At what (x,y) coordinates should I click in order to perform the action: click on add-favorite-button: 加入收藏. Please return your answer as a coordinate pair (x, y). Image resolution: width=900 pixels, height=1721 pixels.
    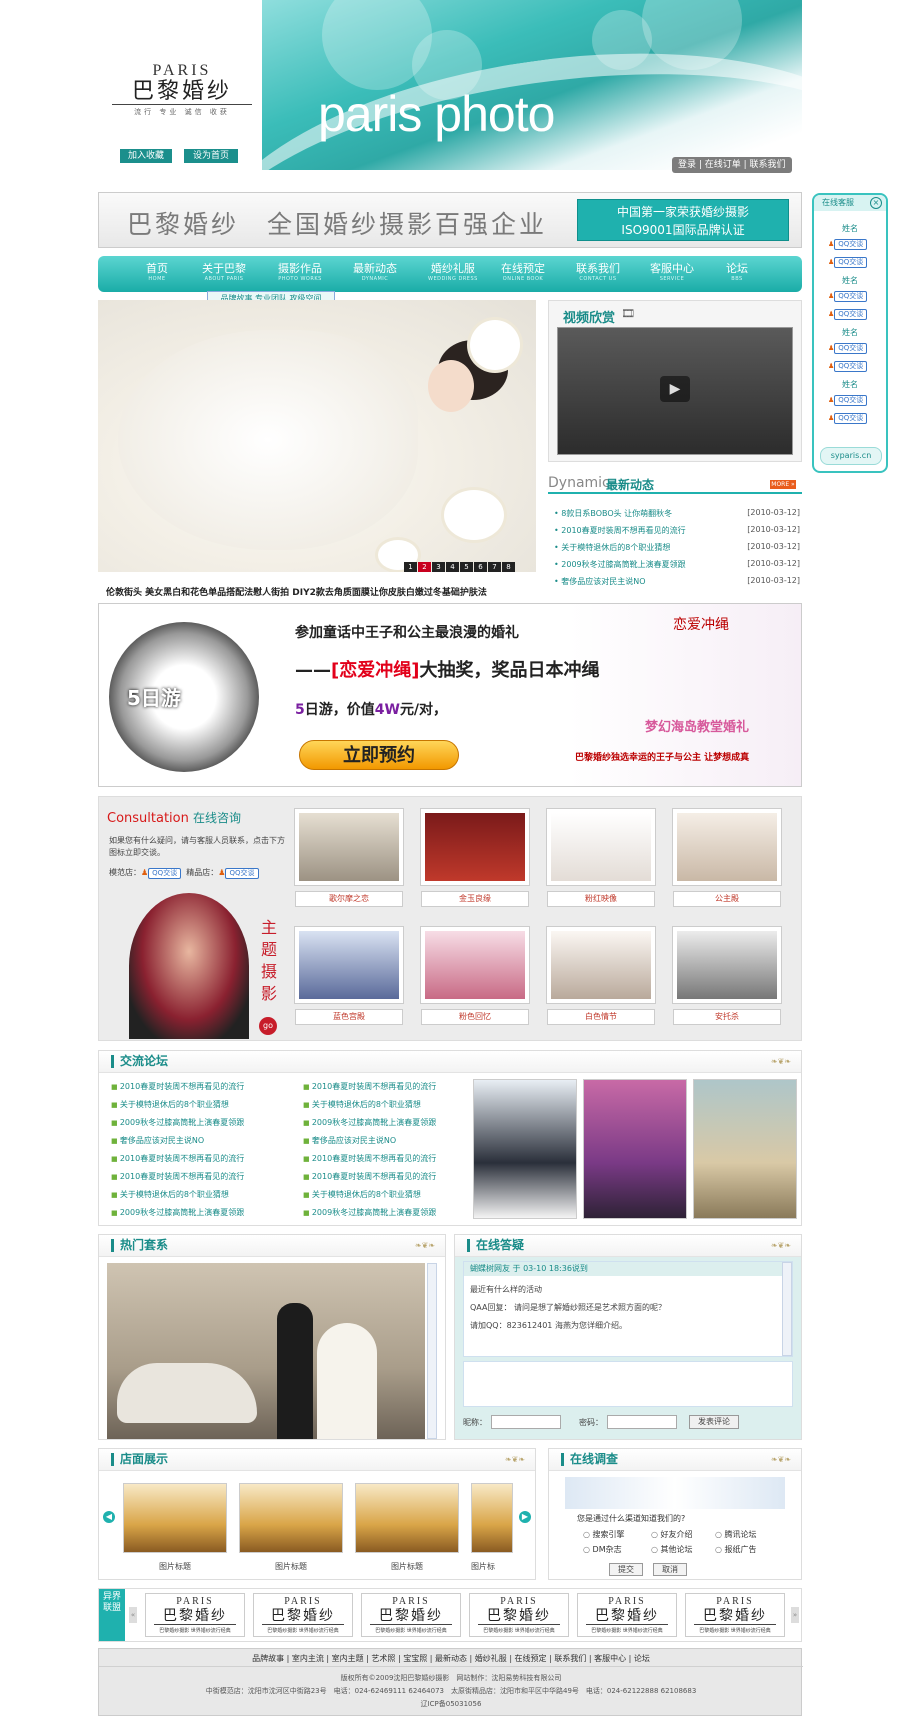
    Looking at the image, I should click on (146, 156).